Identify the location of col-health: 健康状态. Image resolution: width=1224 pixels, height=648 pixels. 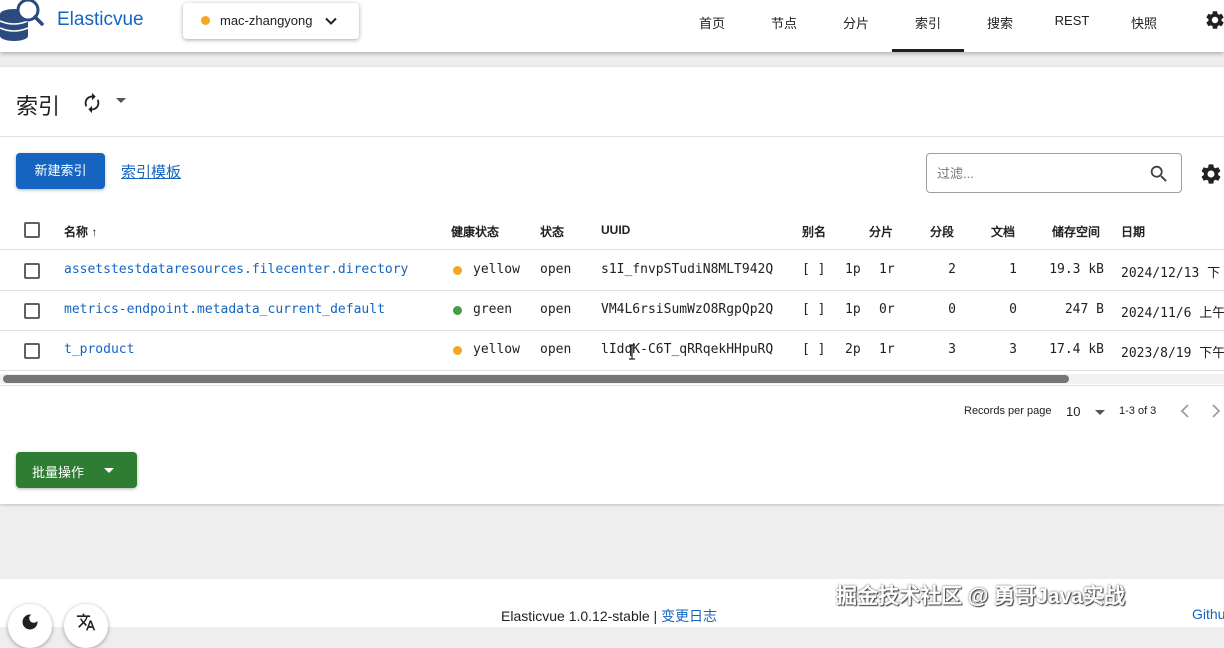
(475, 231).